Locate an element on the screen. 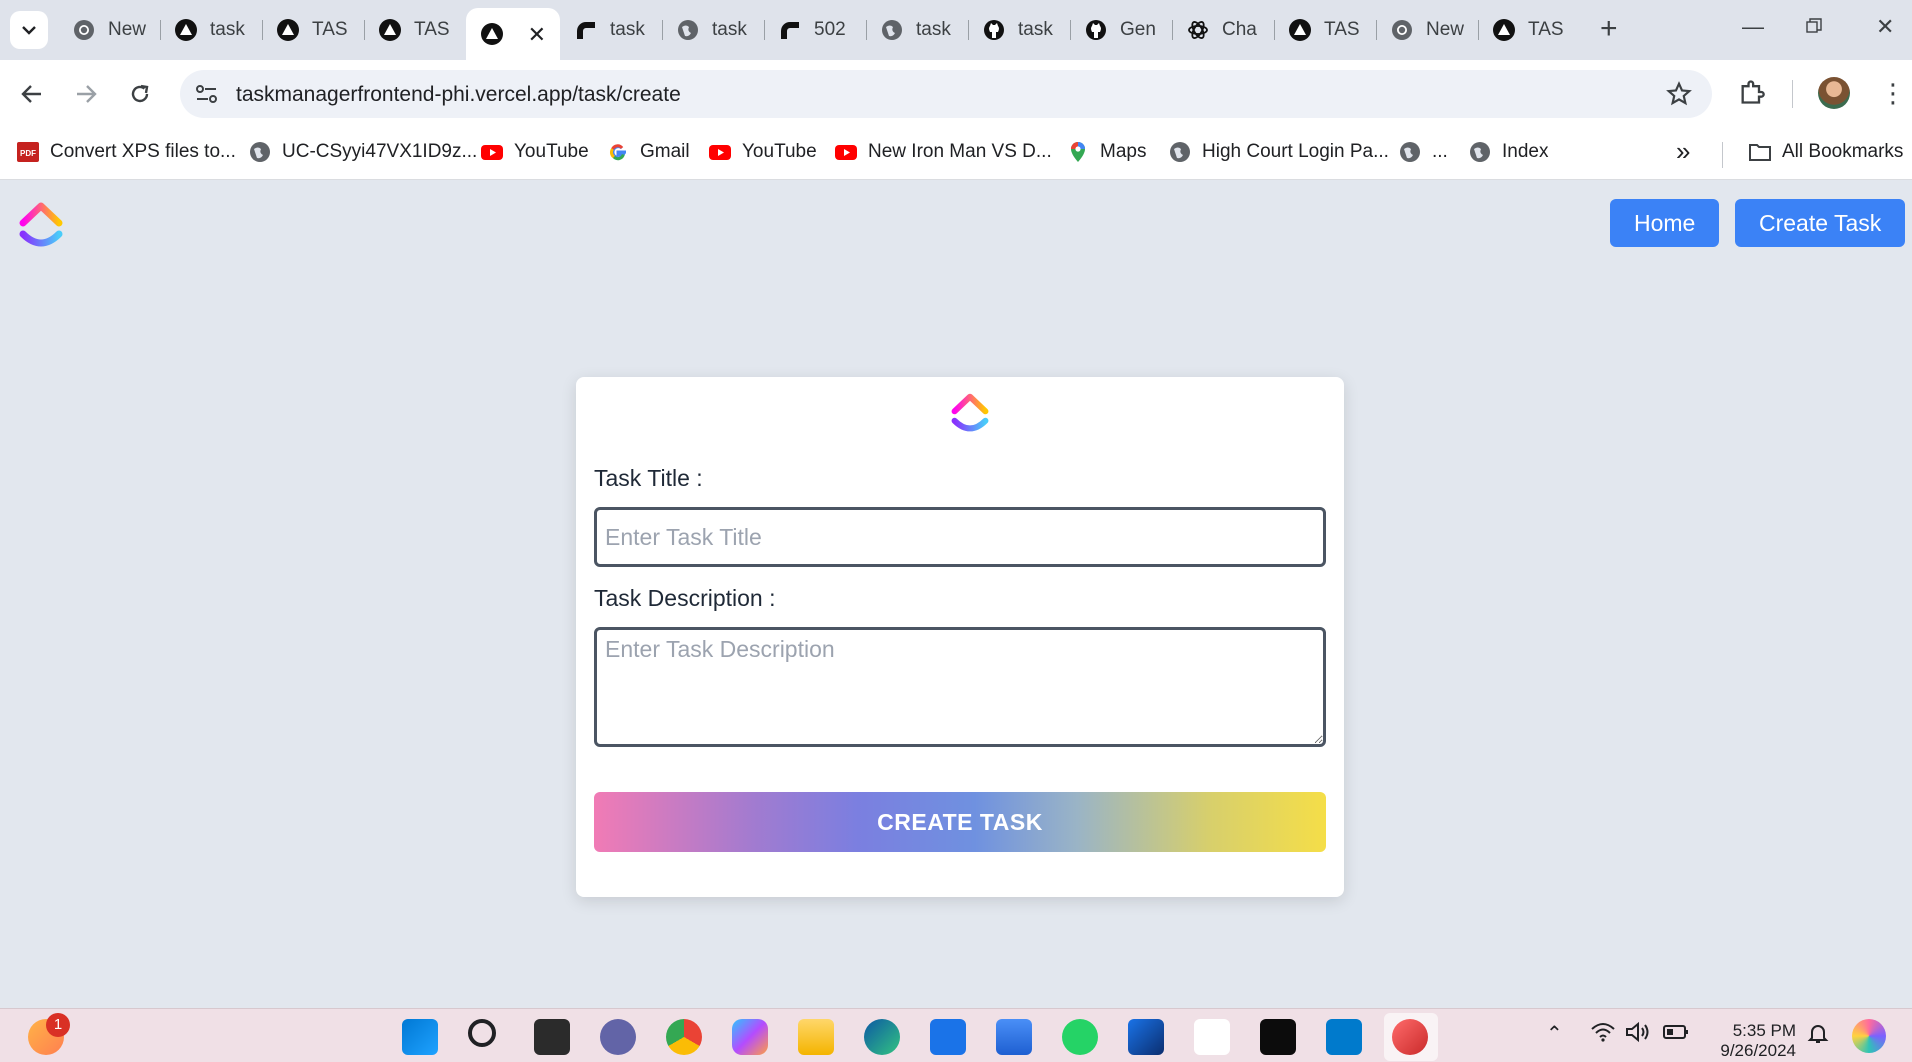  task-description-input is located at coordinates (960, 687).